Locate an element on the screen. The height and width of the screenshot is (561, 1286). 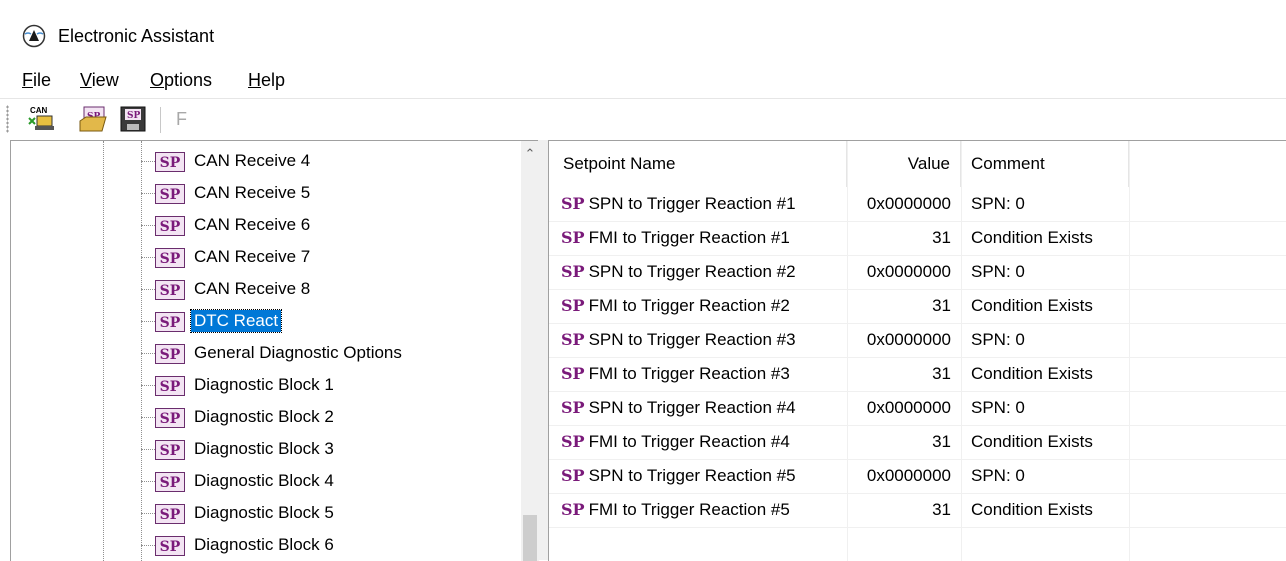
toolbar: CAN SP SP F is located at coordinates (643, 119).